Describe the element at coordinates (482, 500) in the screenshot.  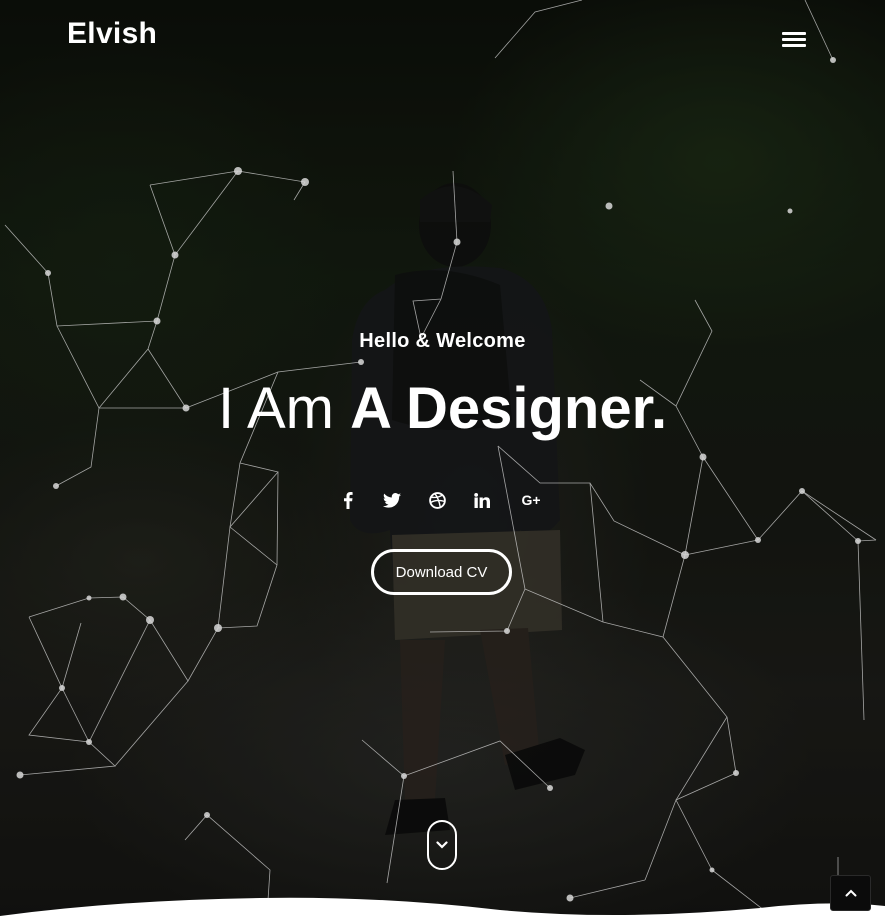
I see `linkedin-icon` at that location.